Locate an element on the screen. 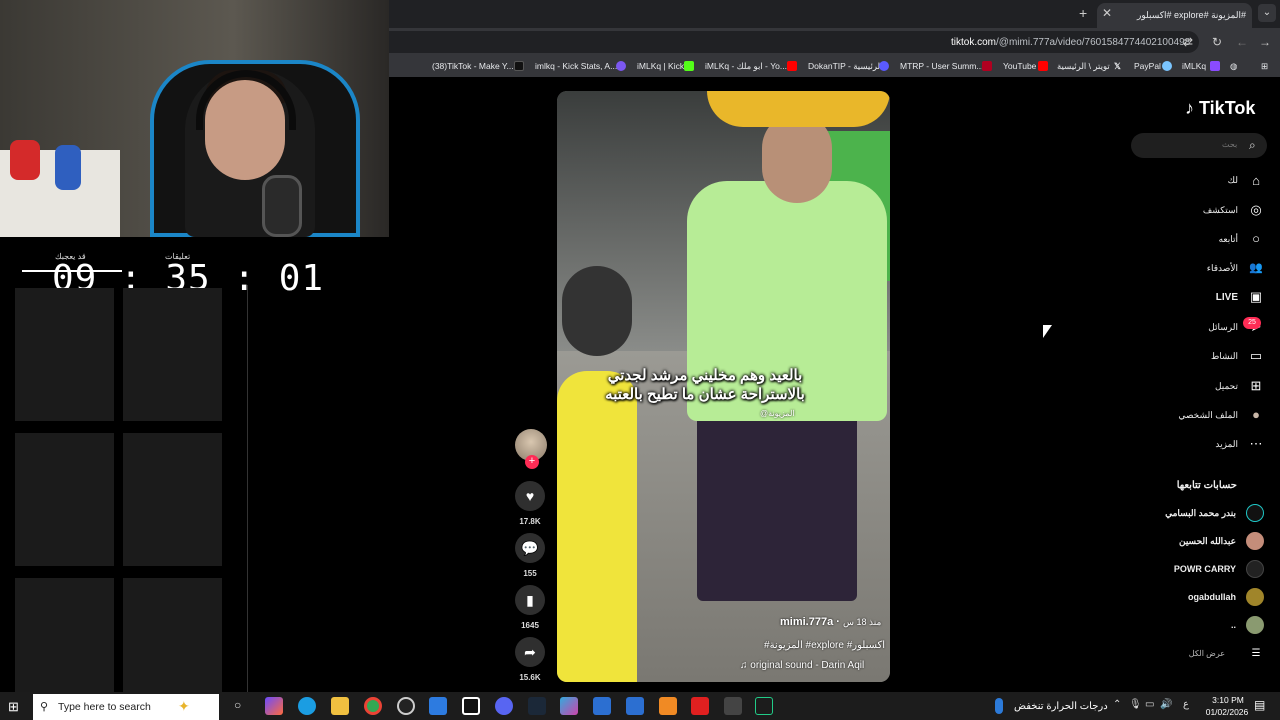 This screenshot has height=720, width=1280. list-icon: ☰ is located at coordinates (1256, 654).